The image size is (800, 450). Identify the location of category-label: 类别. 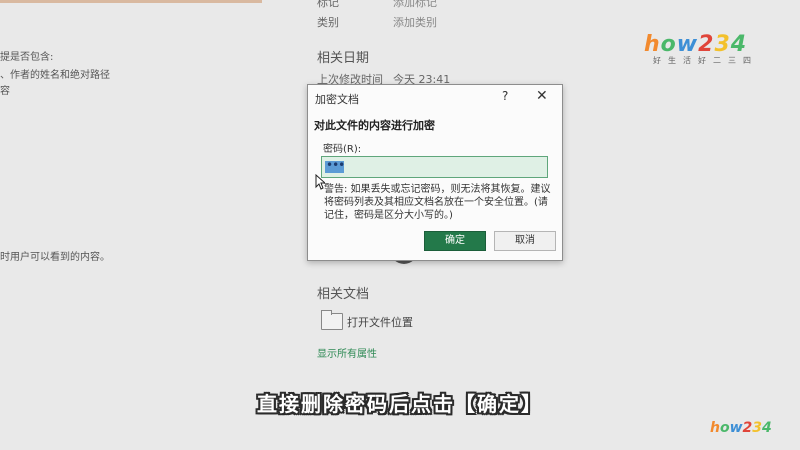
(328, 22).